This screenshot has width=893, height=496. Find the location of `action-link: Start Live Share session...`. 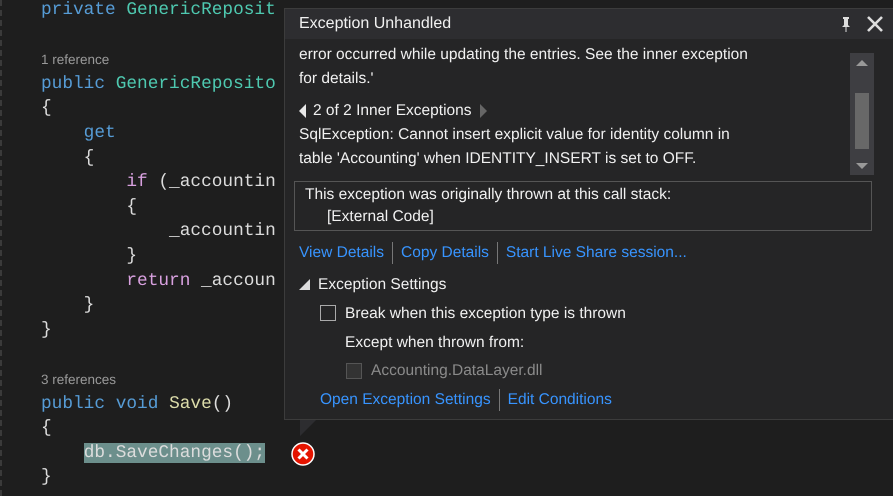

action-link: Start Live Share session... is located at coordinates (596, 252).